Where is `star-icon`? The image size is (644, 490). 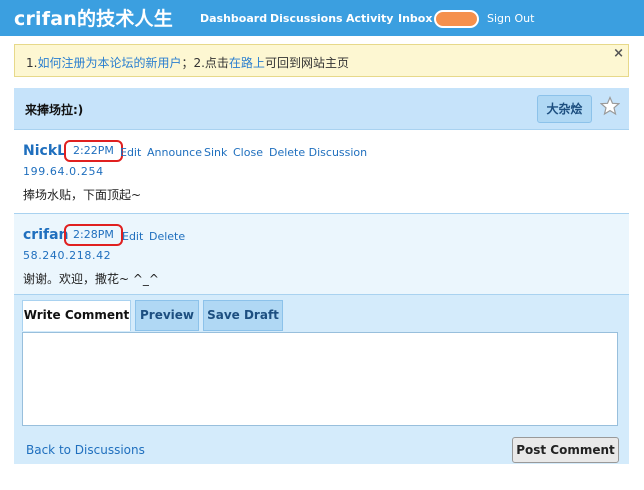 star-icon is located at coordinates (610, 106).